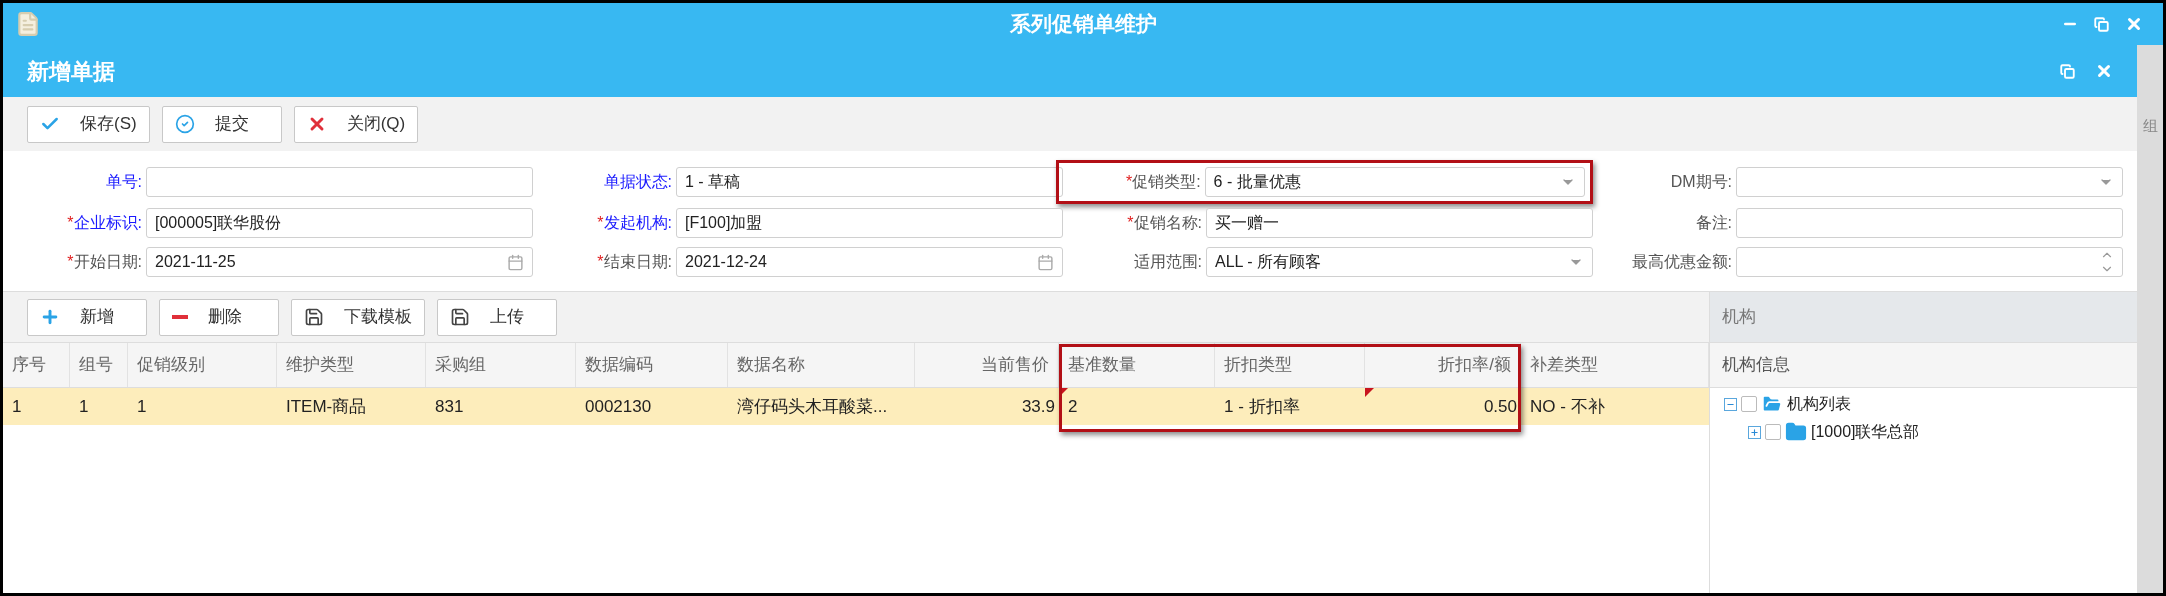 This screenshot has width=2166, height=596. Describe the element at coordinates (99, 365) in the screenshot. I see `column-header: 组号` at that location.